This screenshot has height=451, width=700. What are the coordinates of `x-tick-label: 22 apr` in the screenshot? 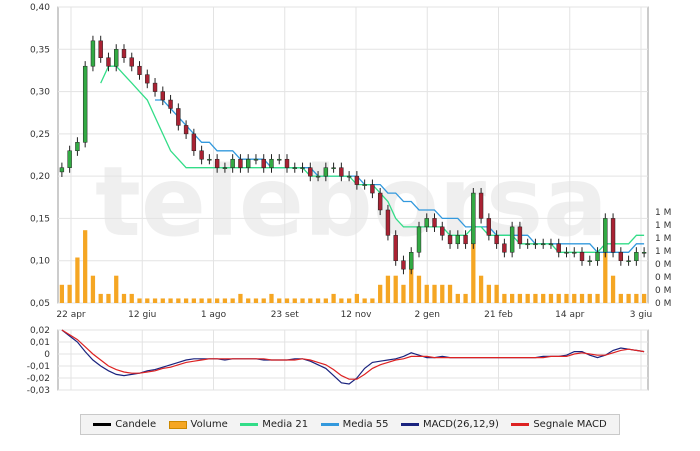 It's located at (71, 315).